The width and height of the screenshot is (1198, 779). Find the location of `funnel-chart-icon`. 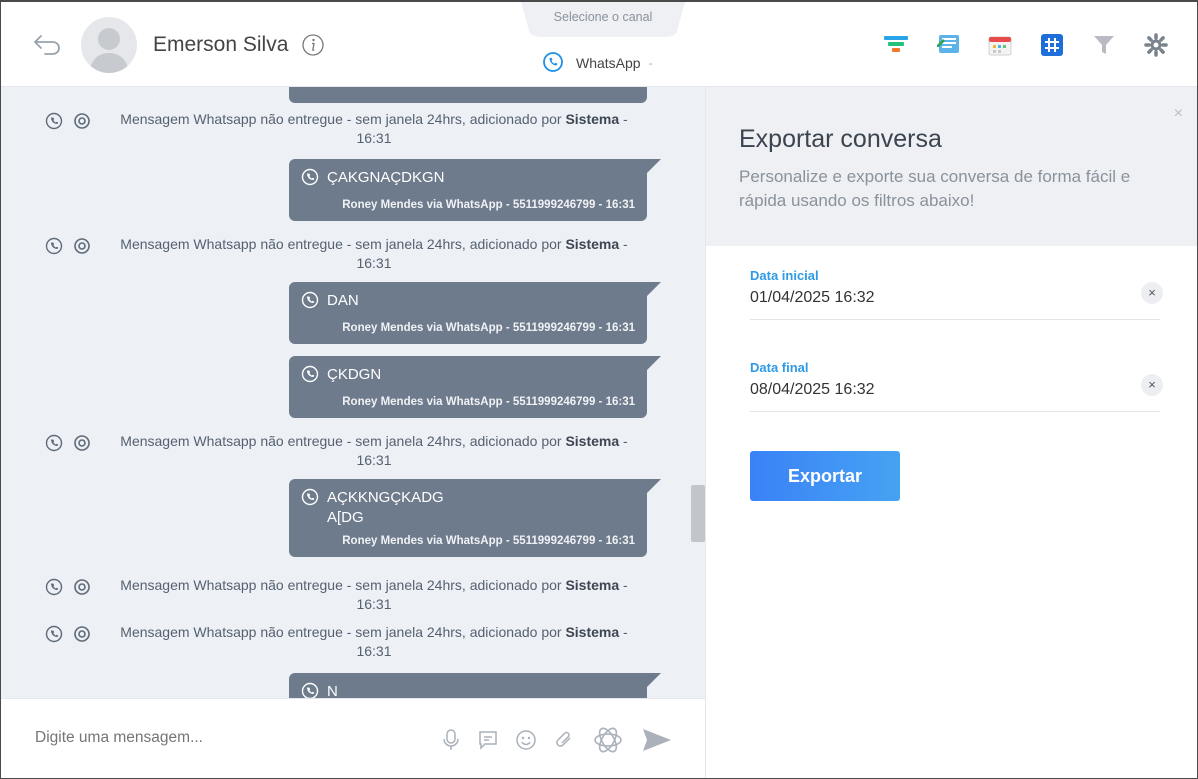

funnel-chart-icon is located at coordinates (896, 45).